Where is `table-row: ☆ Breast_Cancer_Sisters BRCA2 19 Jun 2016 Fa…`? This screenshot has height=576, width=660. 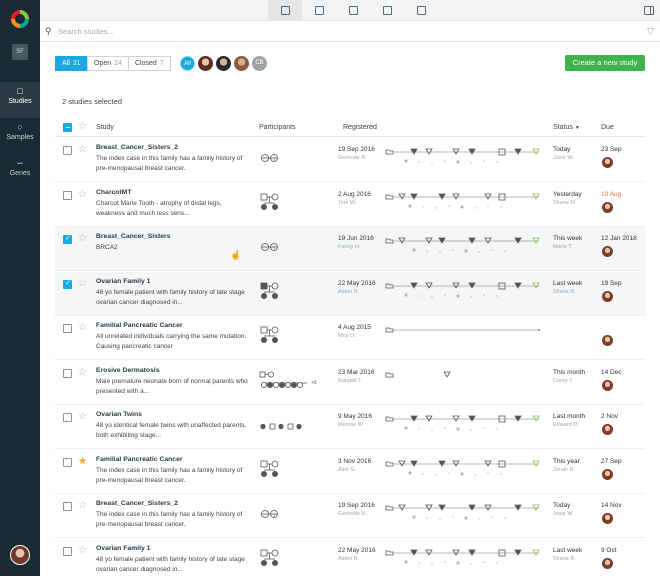 table-row: ☆ Breast_Cancer_Sisters BRCA2 19 Jun 2016 Fa… is located at coordinates (350, 249).